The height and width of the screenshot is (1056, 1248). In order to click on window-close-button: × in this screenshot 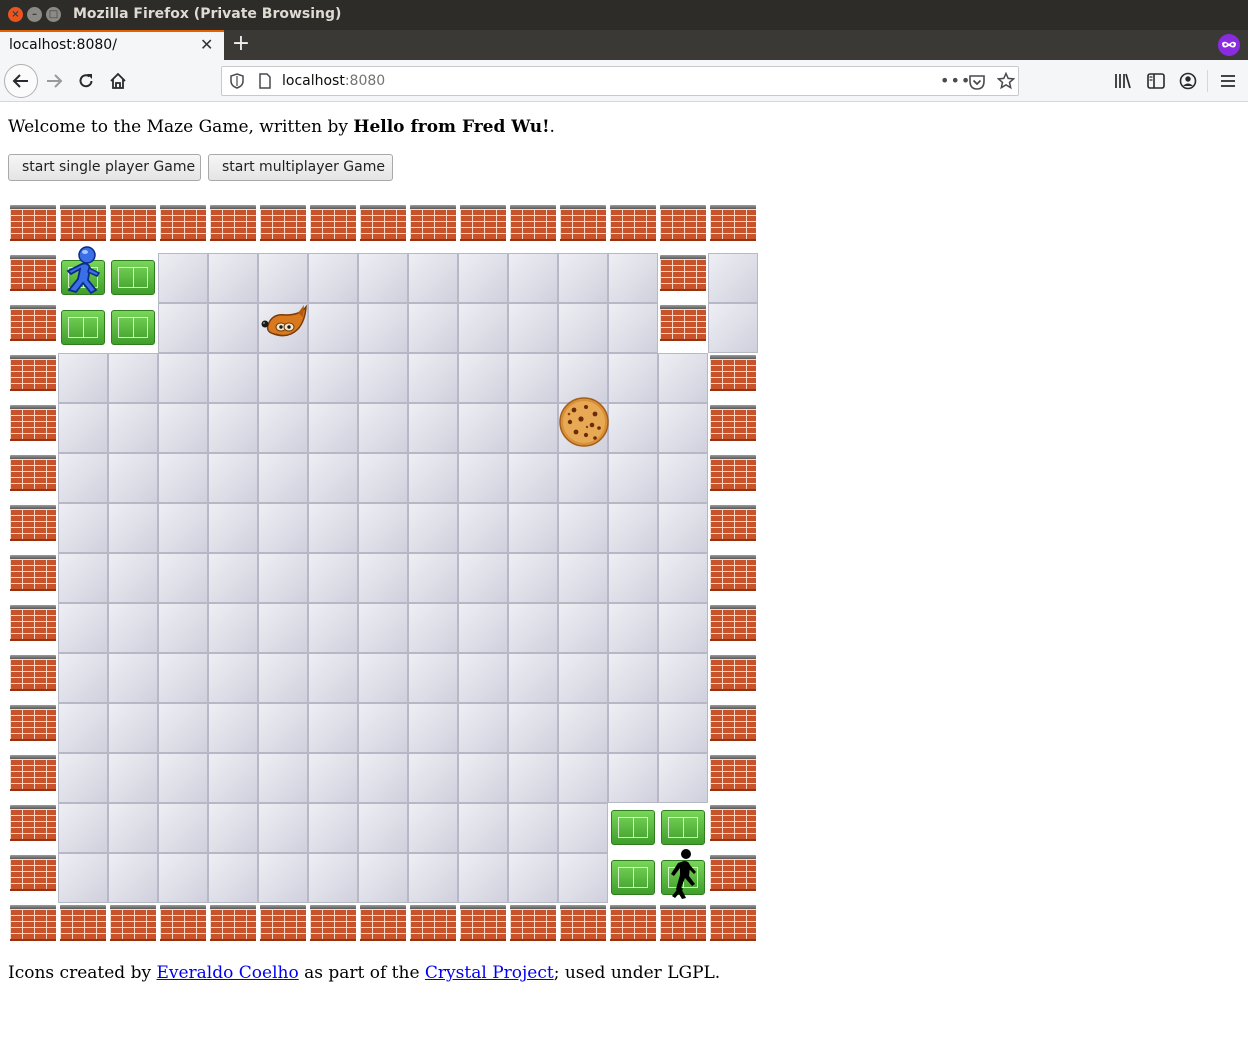, I will do `click(15, 14)`.